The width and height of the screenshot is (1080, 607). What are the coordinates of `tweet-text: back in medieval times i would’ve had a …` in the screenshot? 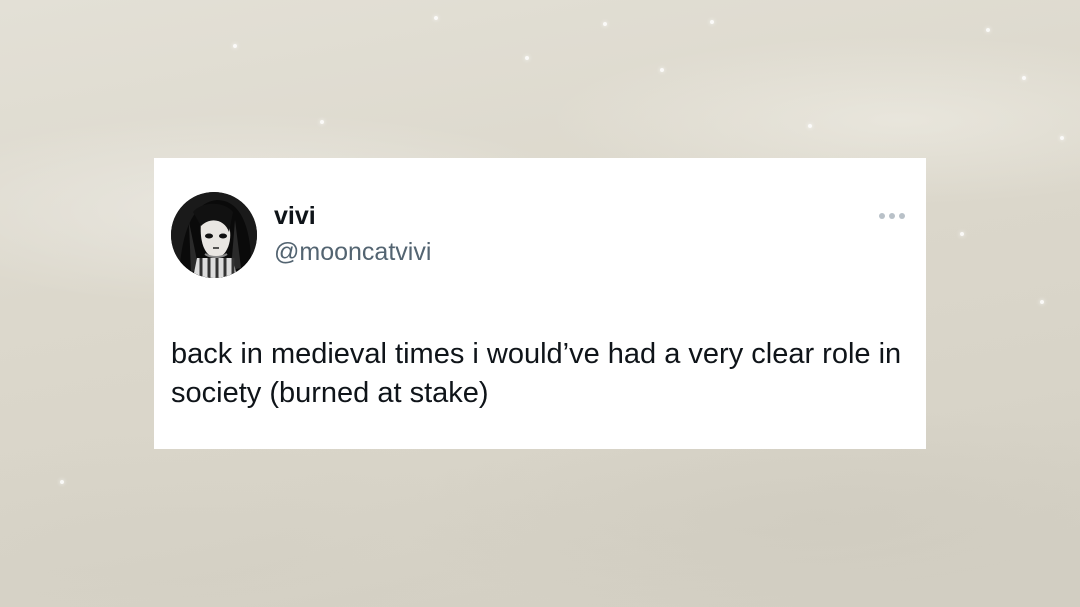 It's located at (536, 373).